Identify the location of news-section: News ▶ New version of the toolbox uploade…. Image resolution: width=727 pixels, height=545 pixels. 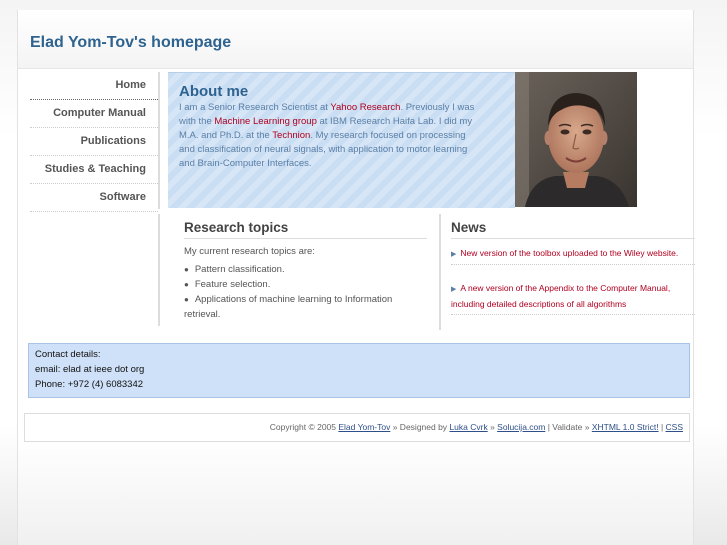
(567, 272).